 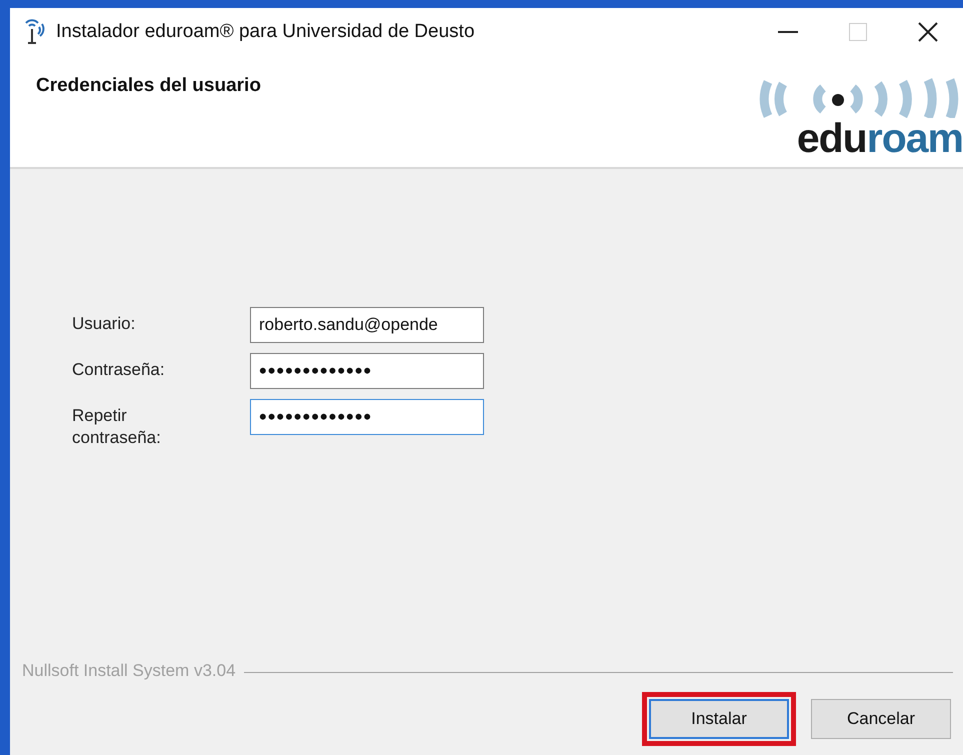 What do you see at coordinates (928, 32) in the screenshot?
I see `close-icon` at bounding box center [928, 32].